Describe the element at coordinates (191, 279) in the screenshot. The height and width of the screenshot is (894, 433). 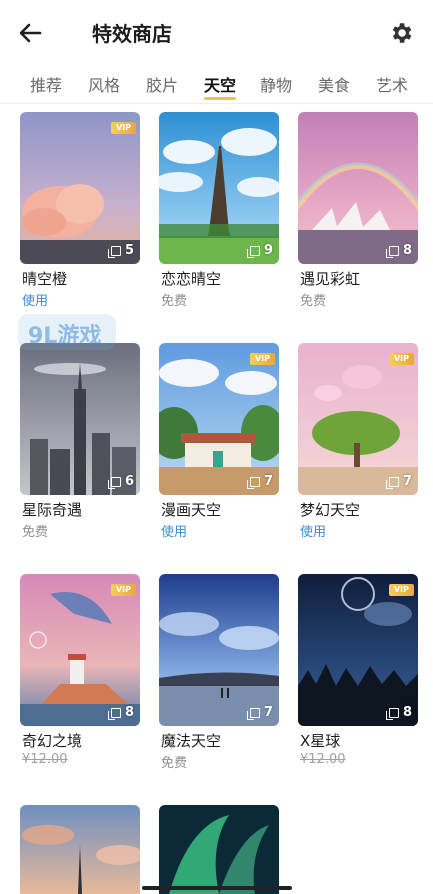
I see `effect-name: 恋恋晴空` at that location.